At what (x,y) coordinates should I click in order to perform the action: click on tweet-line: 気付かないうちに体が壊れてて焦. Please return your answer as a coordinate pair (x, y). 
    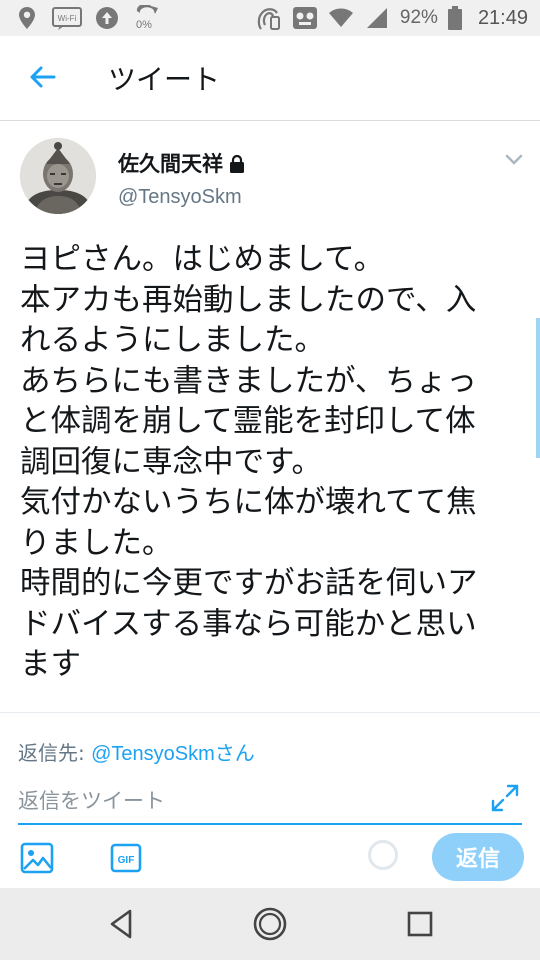
    Looking at the image, I should click on (248, 502).